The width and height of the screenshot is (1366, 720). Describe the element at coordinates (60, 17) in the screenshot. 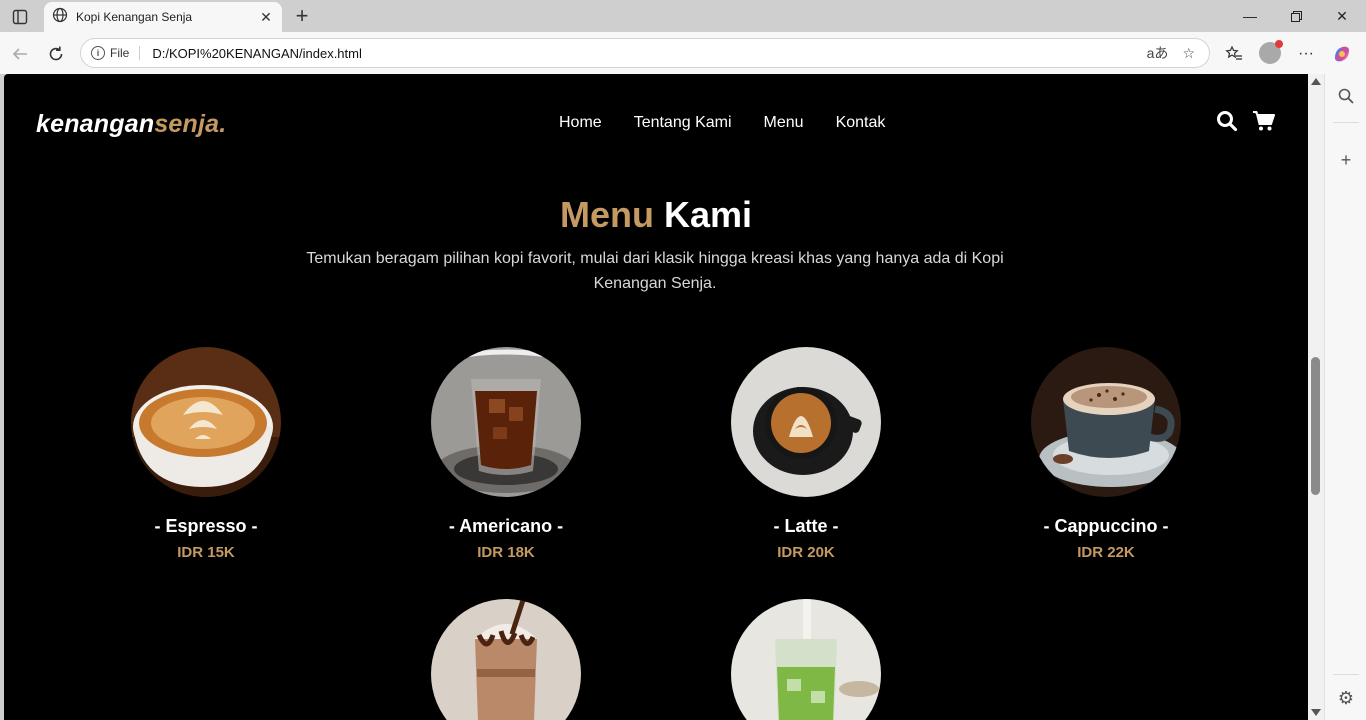

I see `globe-icon` at that location.